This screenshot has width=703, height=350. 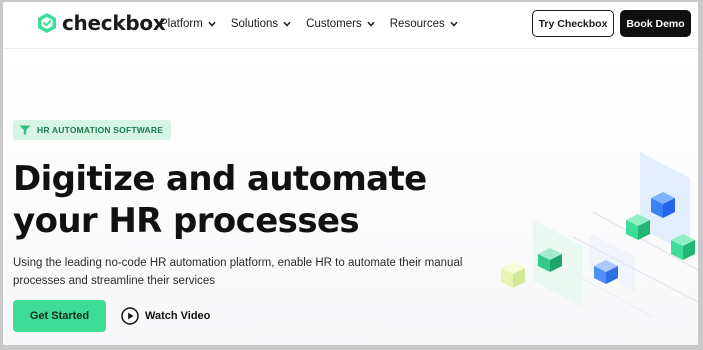 I want to click on get-started-button: Get Started, so click(x=59, y=316).